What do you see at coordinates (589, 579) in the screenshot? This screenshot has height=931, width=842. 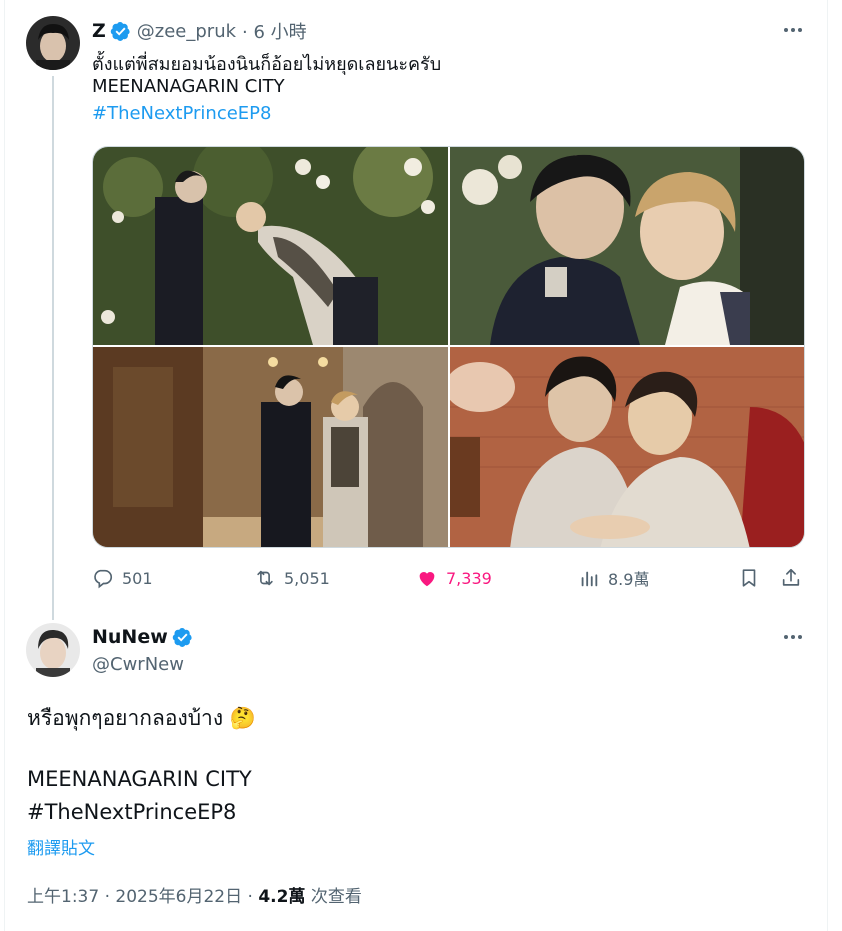 I see `views-icon` at bounding box center [589, 579].